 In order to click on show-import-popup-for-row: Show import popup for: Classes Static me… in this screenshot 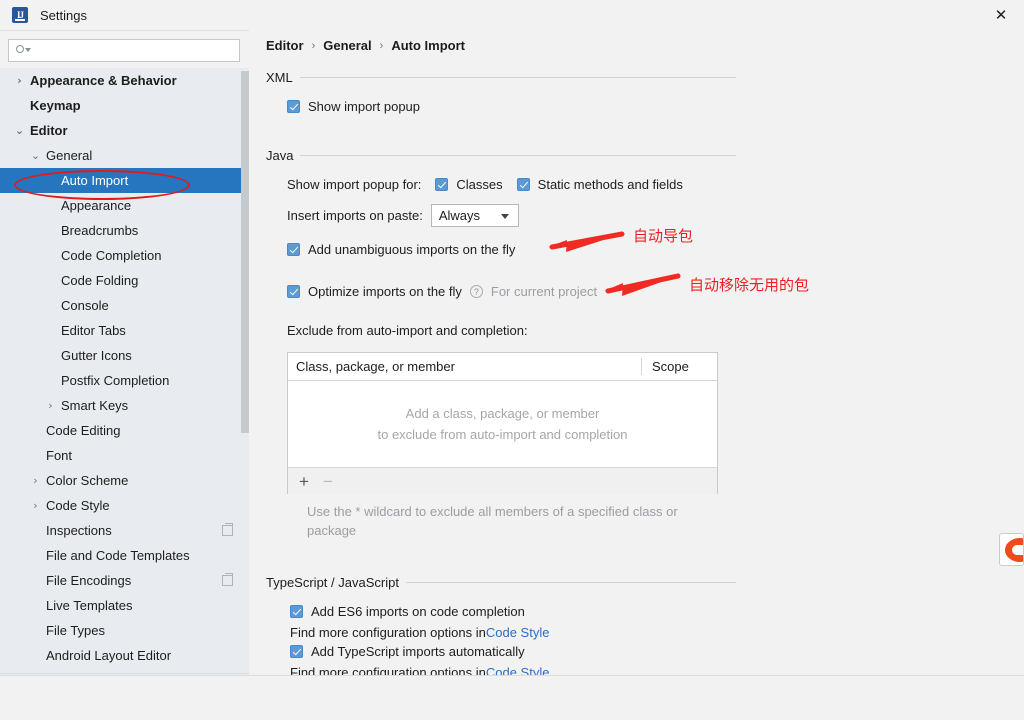, I will do `click(485, 184)`.